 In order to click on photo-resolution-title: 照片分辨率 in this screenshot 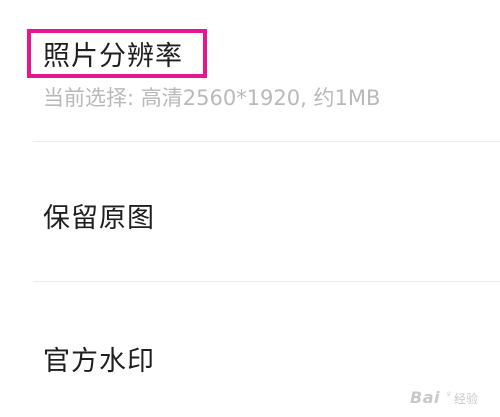, I will do `click(113, 56)`.